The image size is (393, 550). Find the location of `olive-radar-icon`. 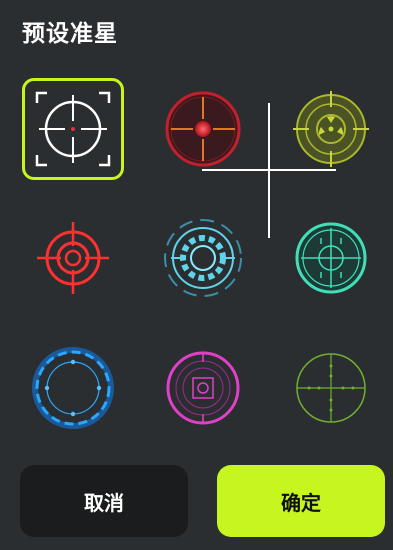

olive-radar-icon is located at coordinates (331, 129).